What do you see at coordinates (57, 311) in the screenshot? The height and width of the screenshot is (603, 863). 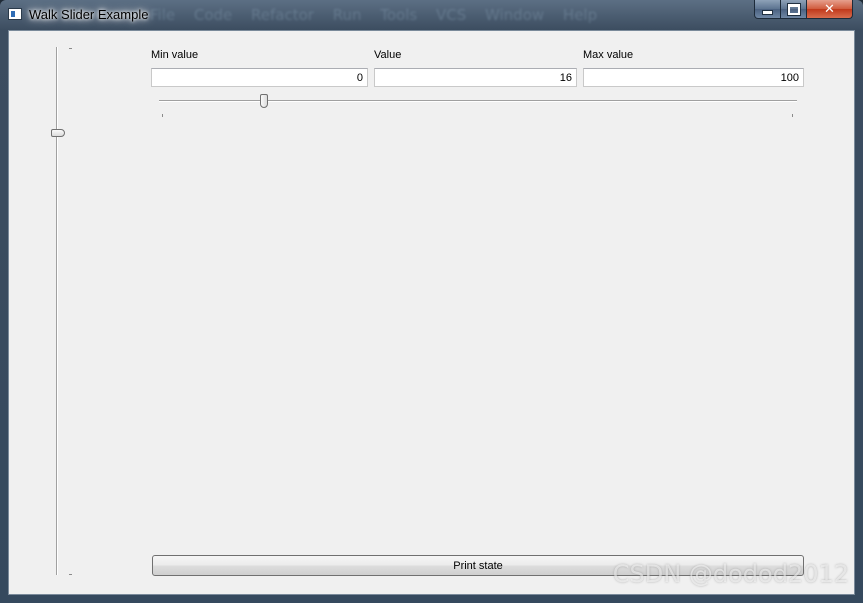 I see `vertical-slider-track` at bounding box center [57, 311].